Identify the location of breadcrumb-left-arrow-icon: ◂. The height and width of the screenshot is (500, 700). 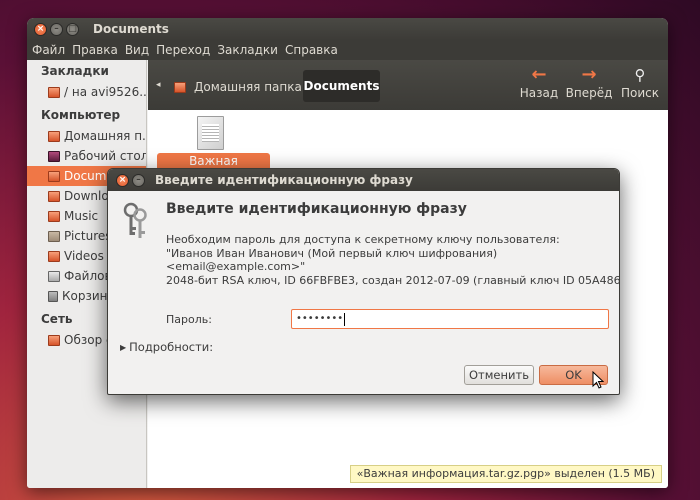
(158, 85).